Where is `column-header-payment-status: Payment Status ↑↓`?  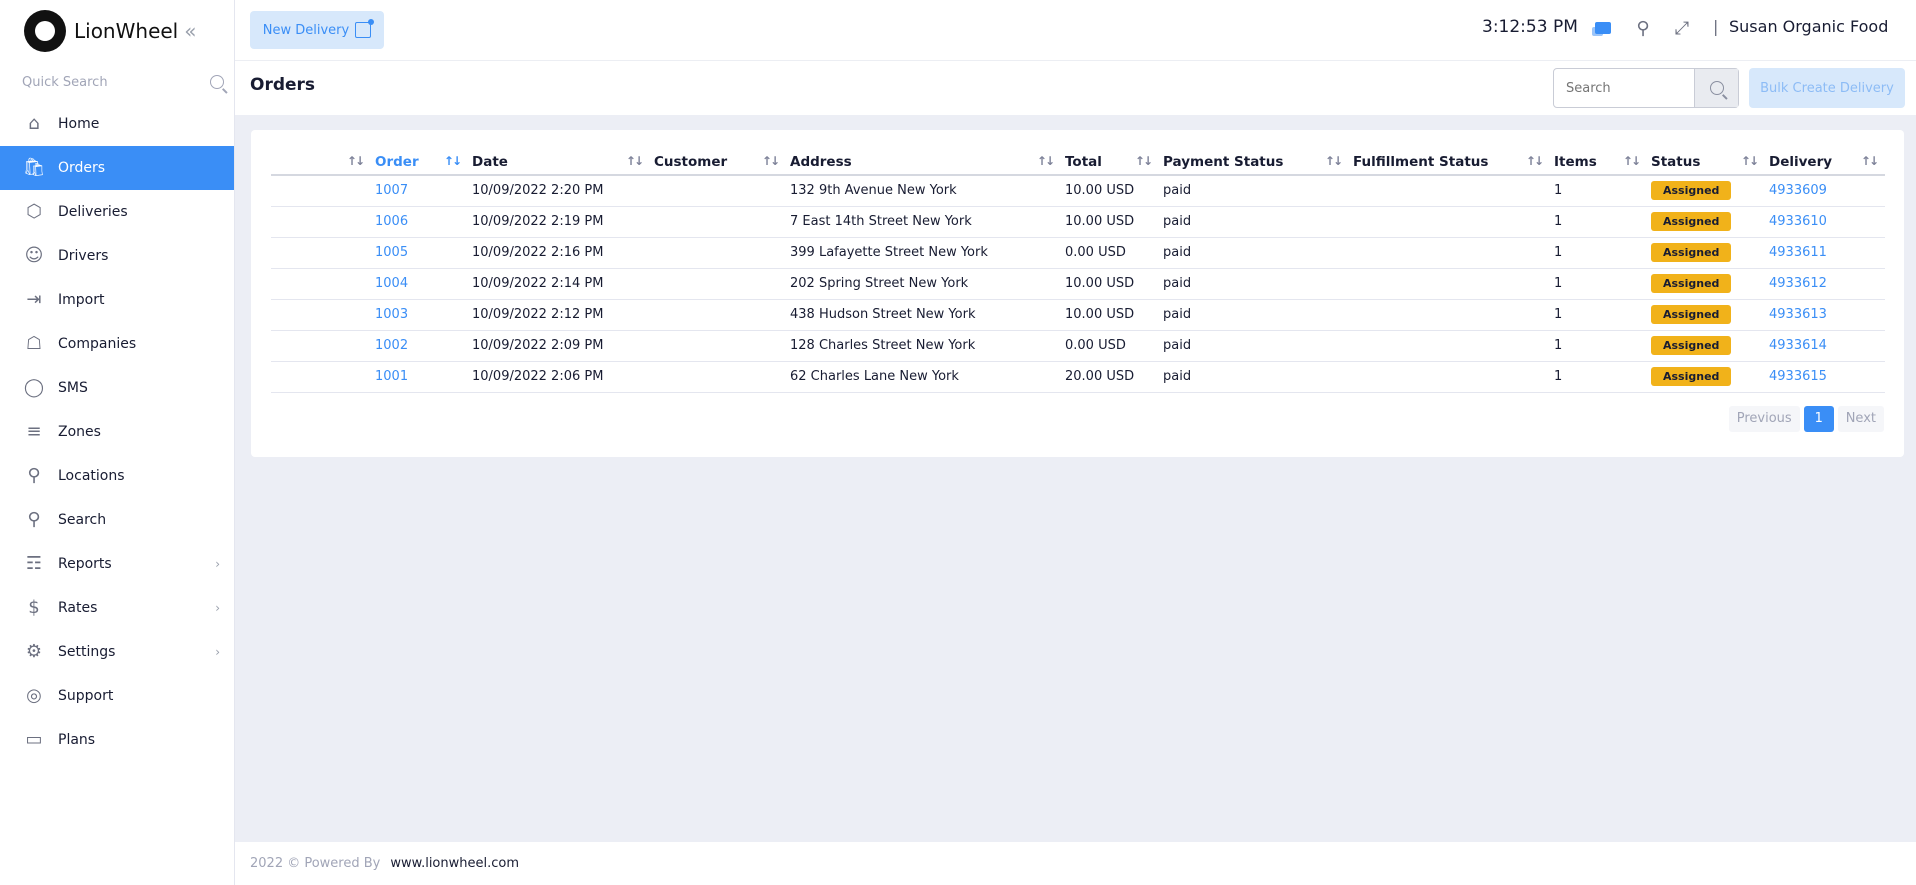
column-header-payment-status: Payment Status ↑↓ is located at coordinates (1254, 163).